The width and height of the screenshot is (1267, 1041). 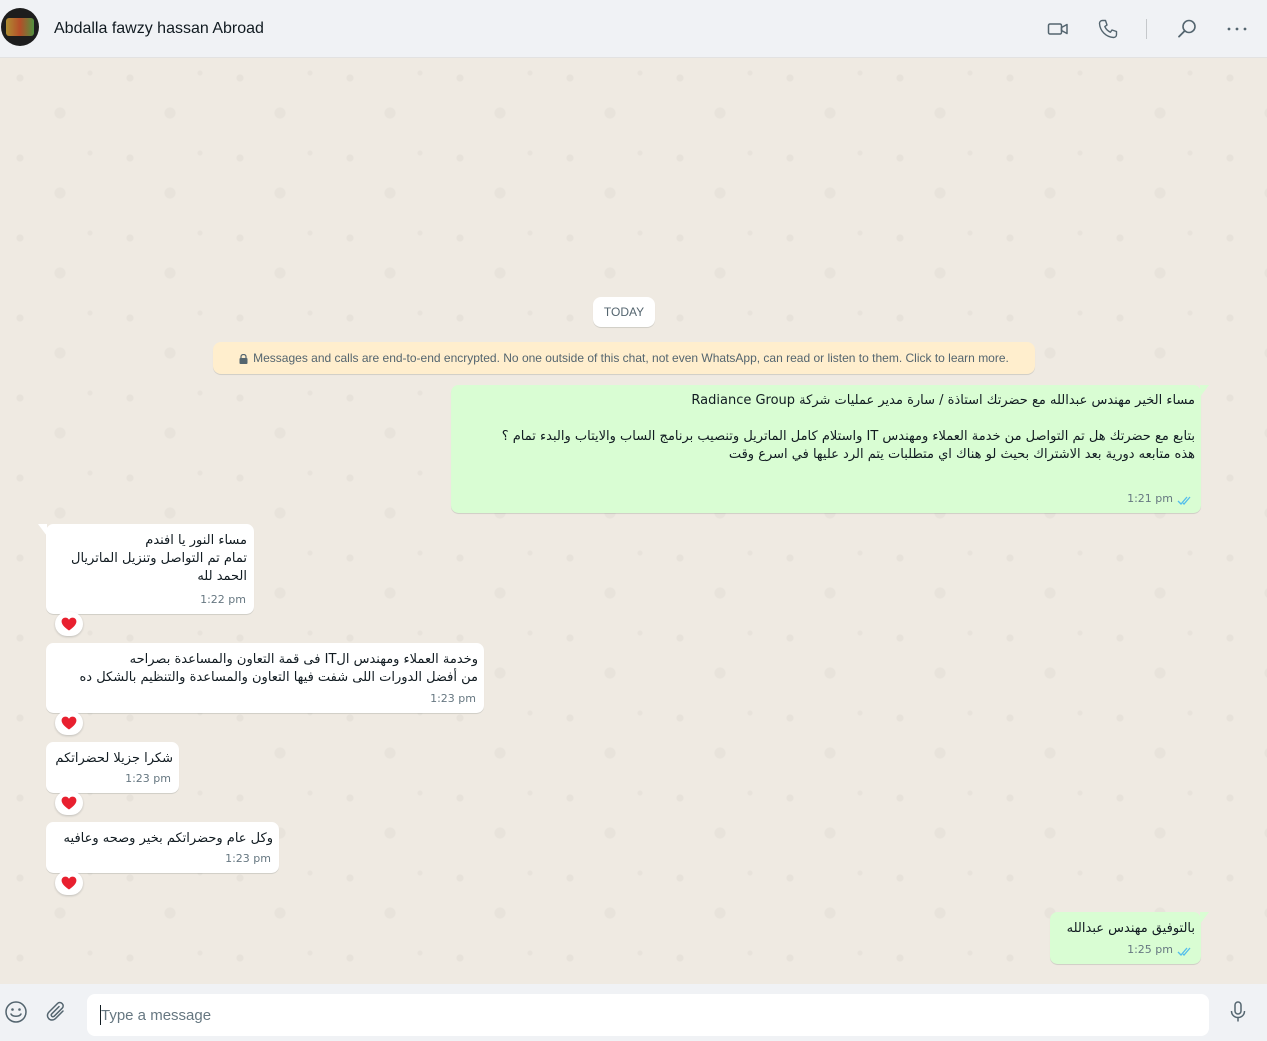 What do you see at coordinates (648, 1015) in the screenshot?
I see `message-input` at bounding box center [648, 1015].